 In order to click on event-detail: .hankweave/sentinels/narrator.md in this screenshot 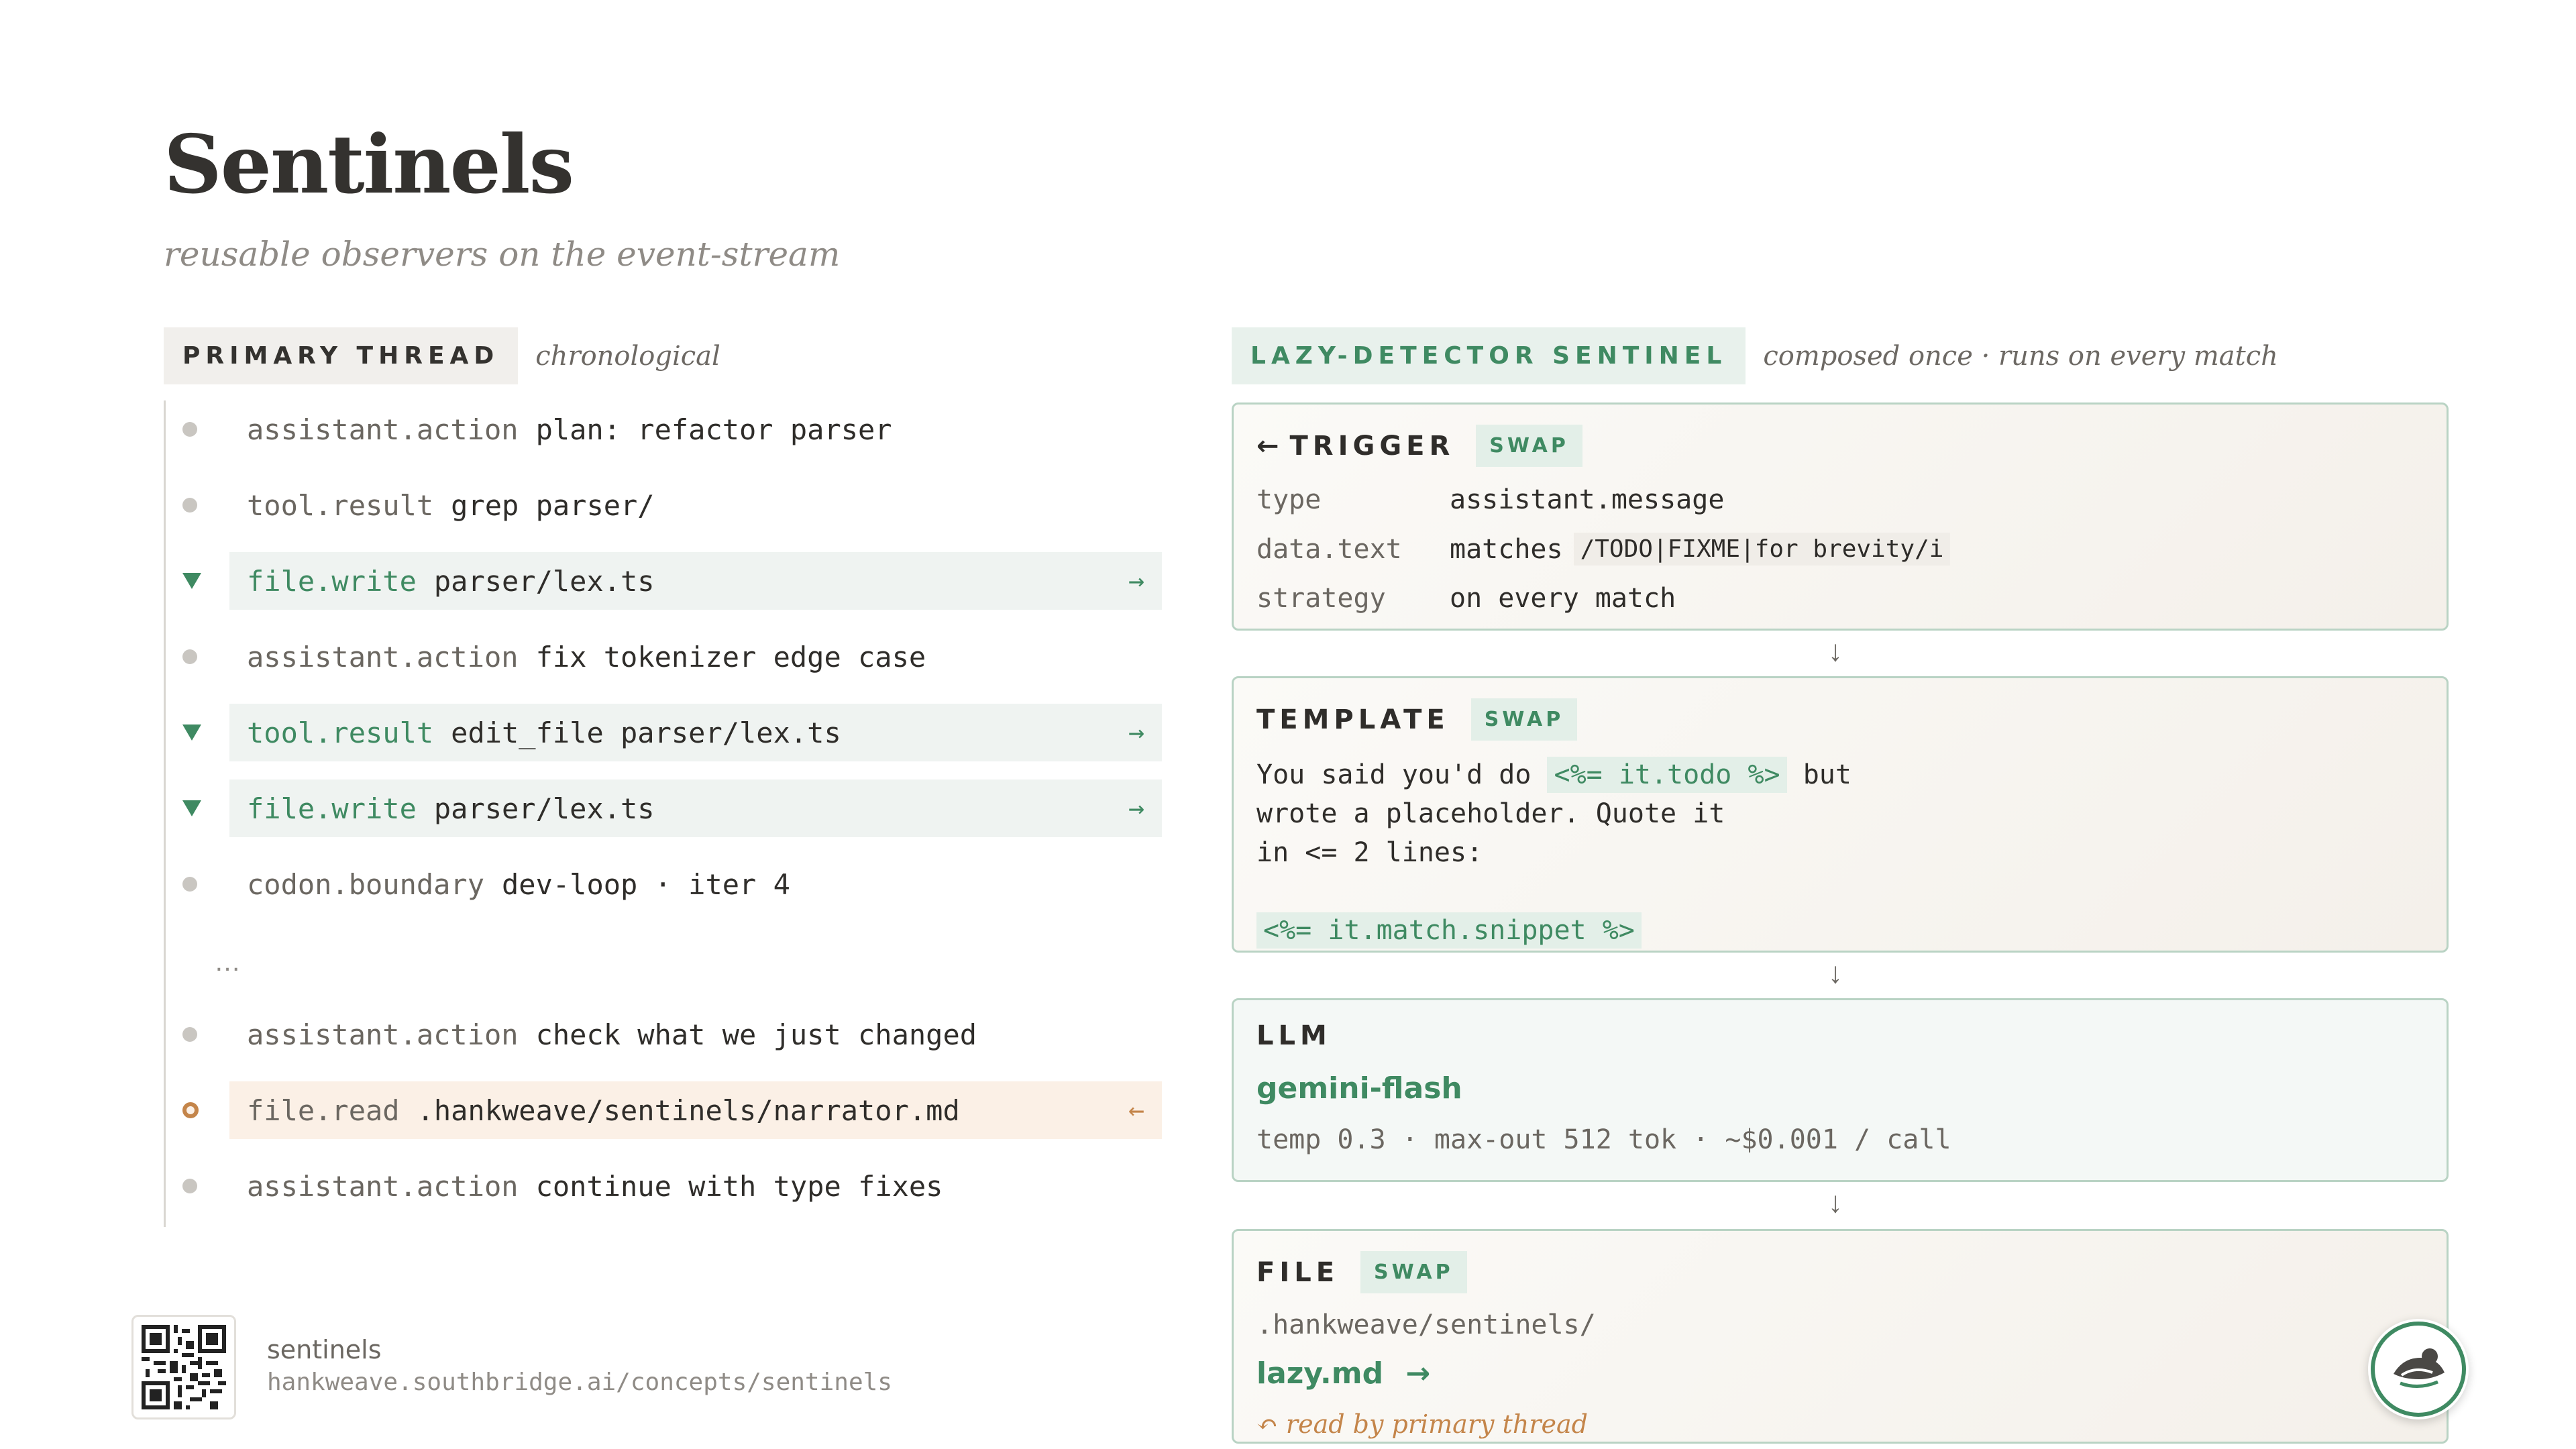, I will do `click(688, 1110)`.